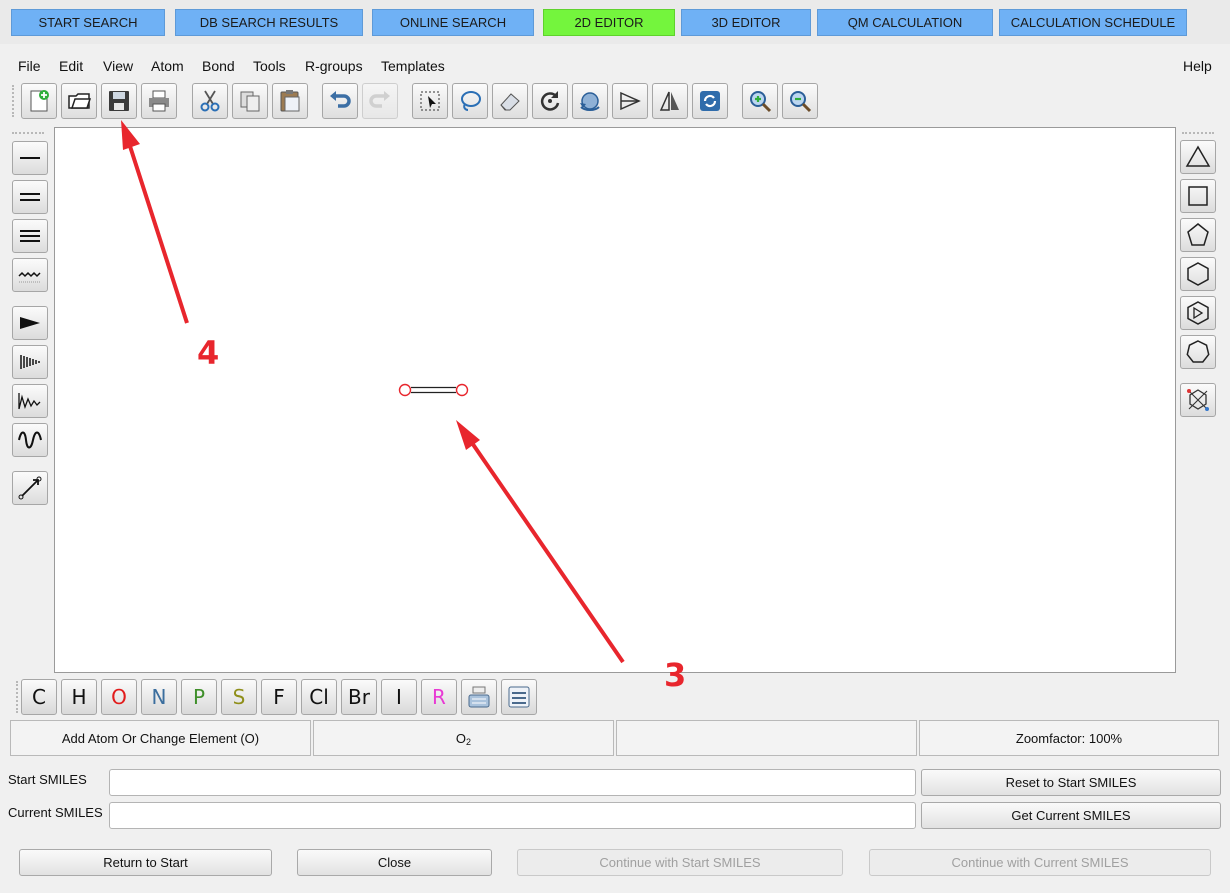 This screenshot has height=893, width=1230. Describe the element at coordinates (1198, 274) in the screenshot. I see `cyclohexane-button` at that location.